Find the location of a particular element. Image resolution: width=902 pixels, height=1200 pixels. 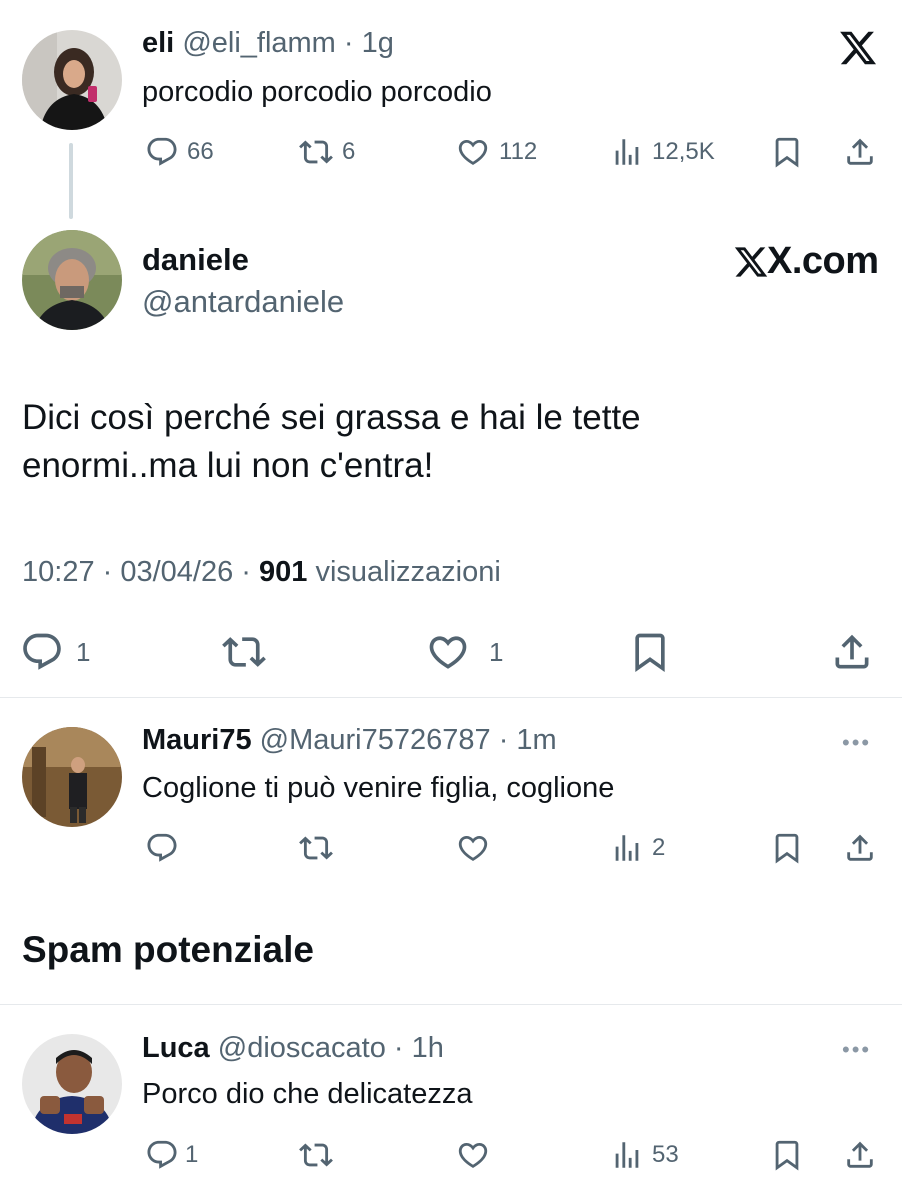

brand-label: X.com is located at coordinates (823, 261).